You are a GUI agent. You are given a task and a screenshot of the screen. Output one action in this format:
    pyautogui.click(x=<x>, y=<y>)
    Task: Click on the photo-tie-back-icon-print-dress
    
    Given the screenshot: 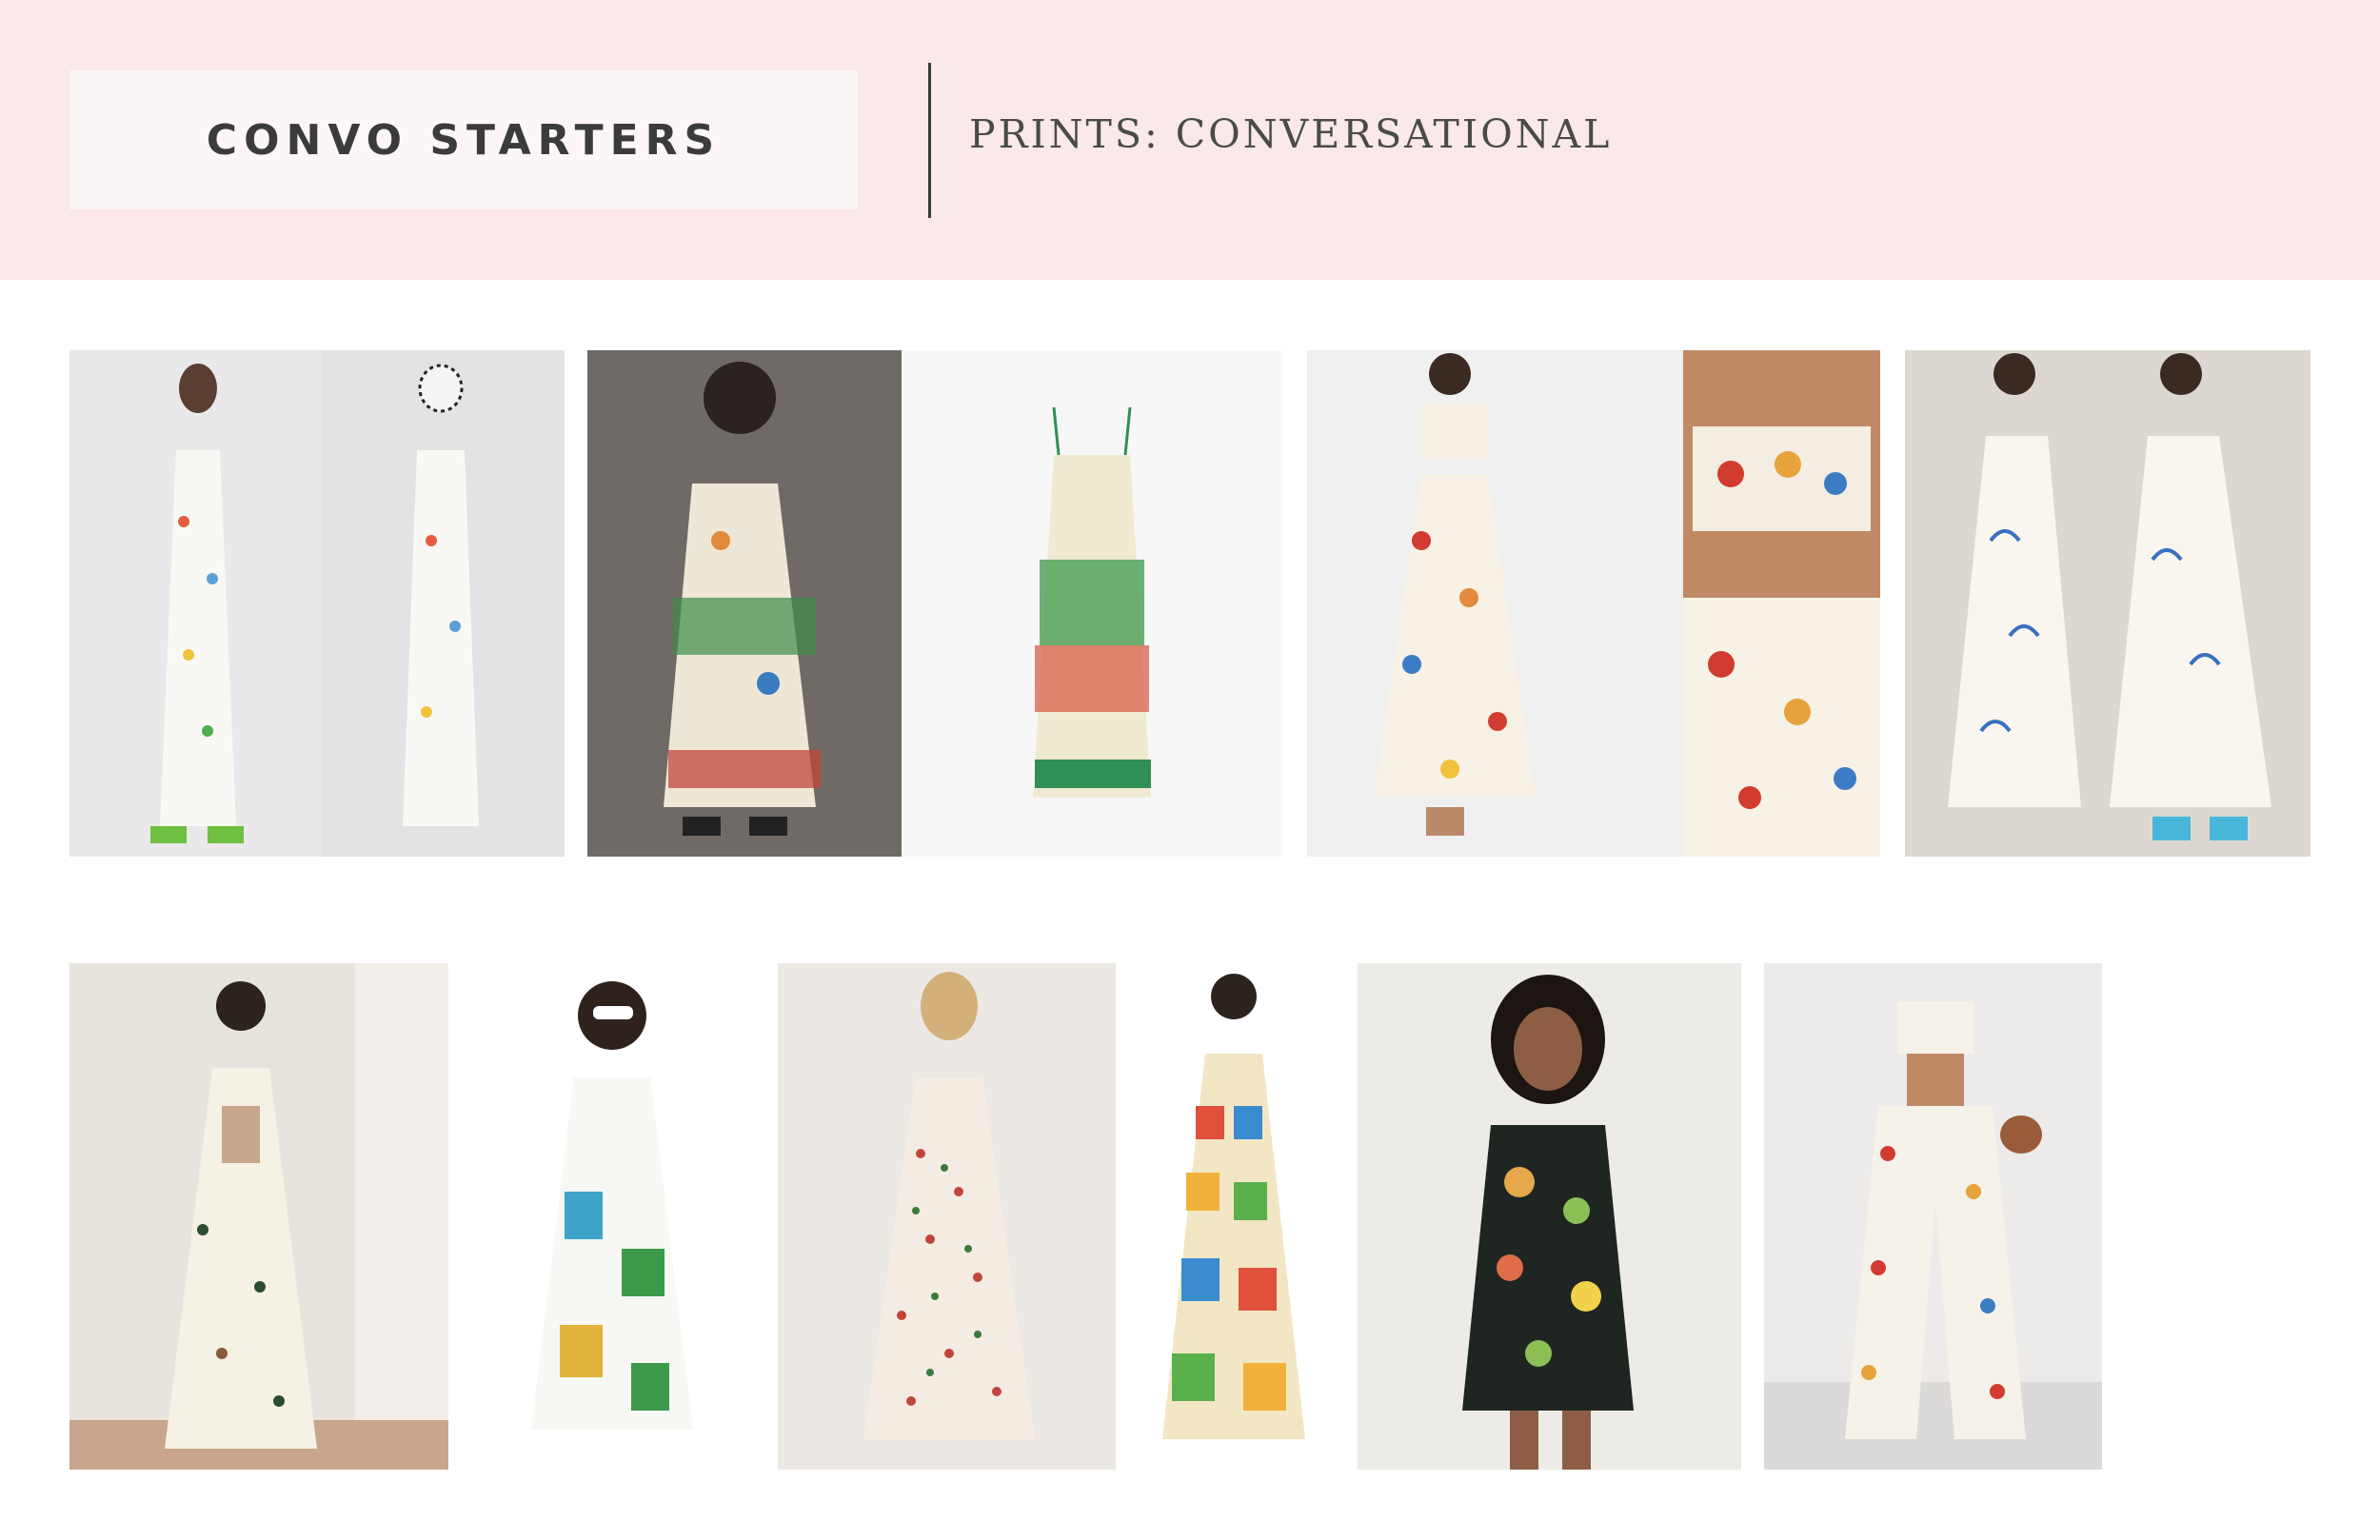 What is the action you would take?
    pyautogui.click(x=258, y=1216)
    